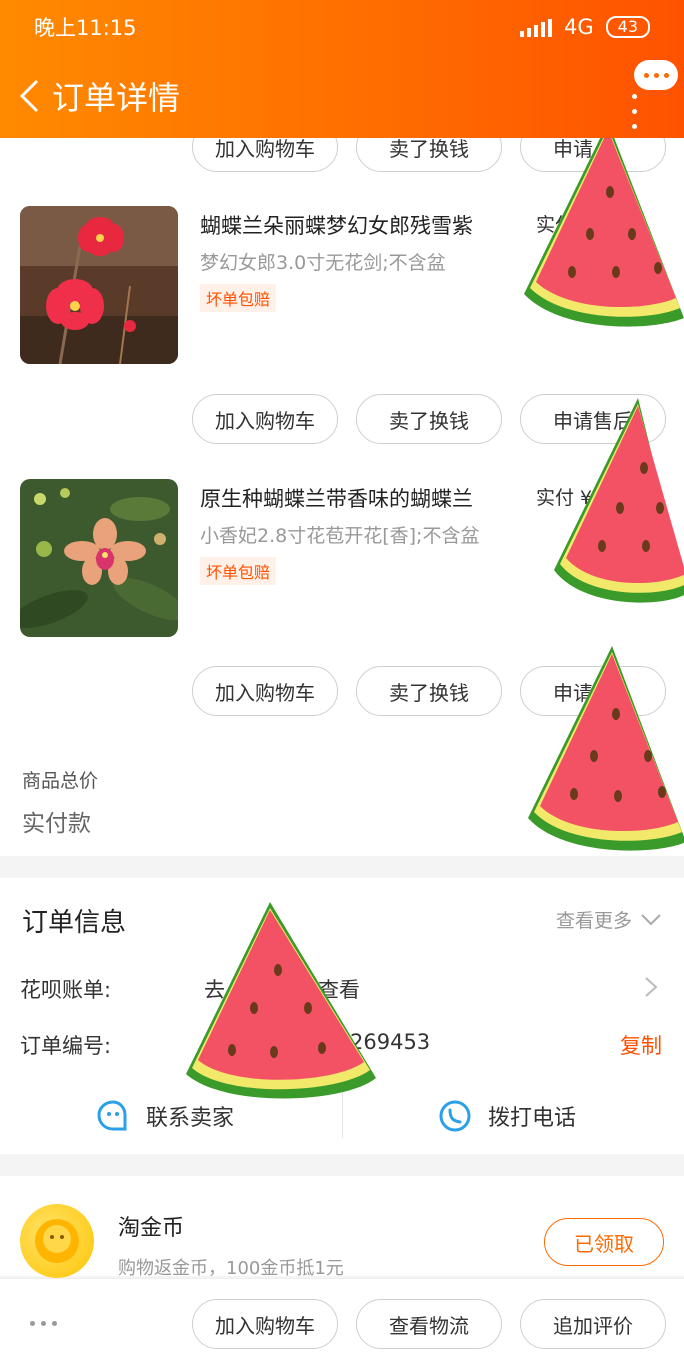 The height and width of the screenshot is (1368, 684). What do you see at coordinates (29, 96) in the screenshot?
I see `back-icon` at bounding box center [29, 96].